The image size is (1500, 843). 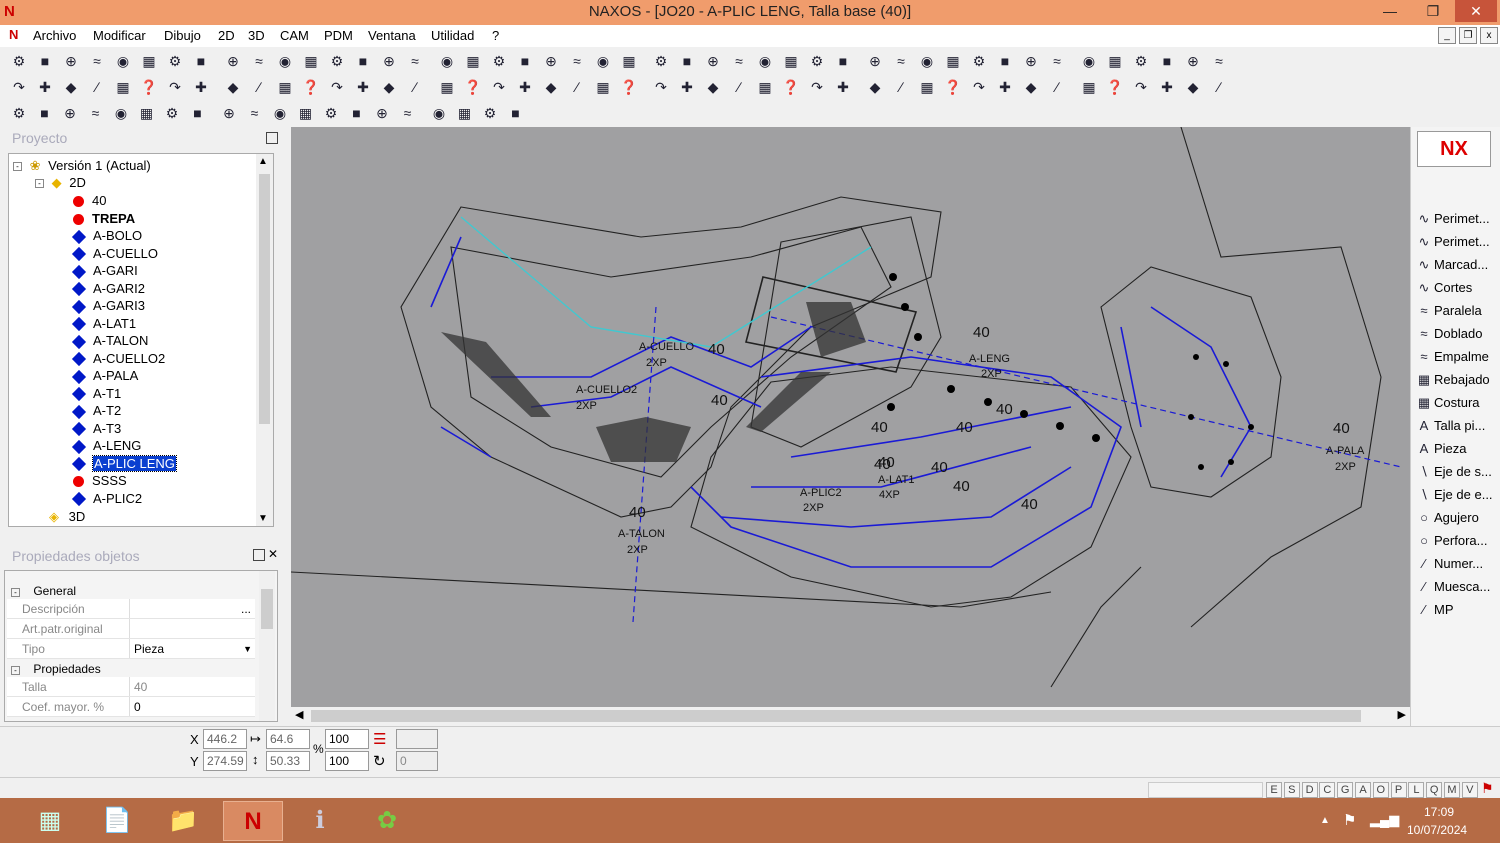 What do you see at coordinates (96, 393) in the screenshot?
I see `tree-item: A-T1` at bounding box center [96, 393].